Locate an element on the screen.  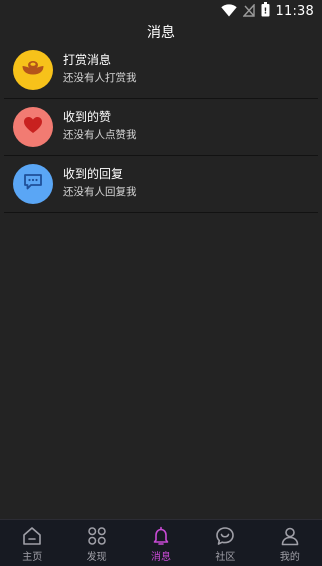
chat-bubble-icon is located at coordinates (33, 184).